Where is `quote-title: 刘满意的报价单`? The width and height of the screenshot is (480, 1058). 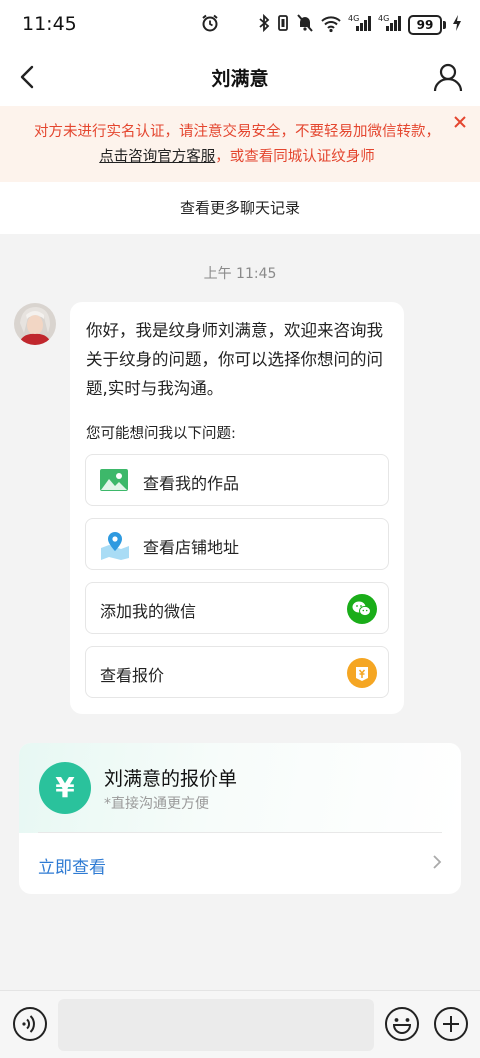
quote-title: 刘满意的报价单 is located at coordinates (171, 779).